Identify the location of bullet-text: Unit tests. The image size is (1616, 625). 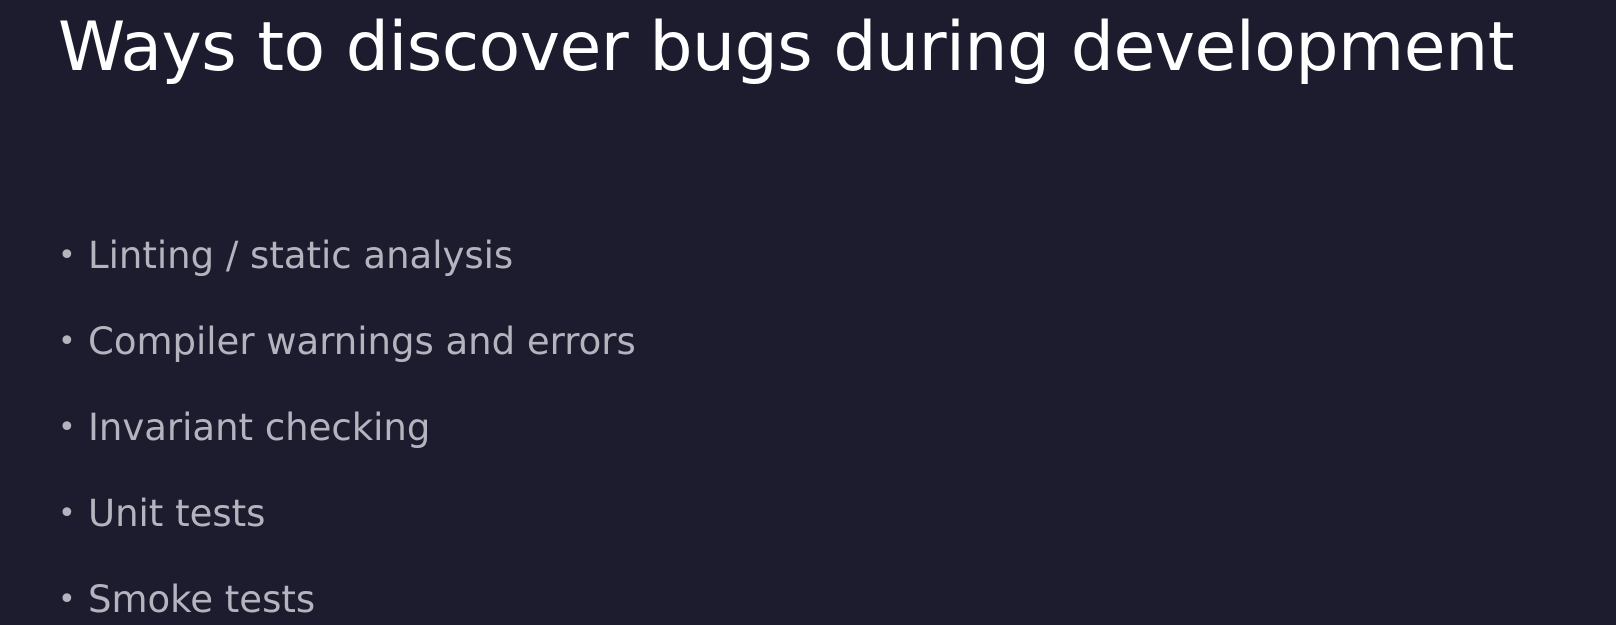
(177, 513).